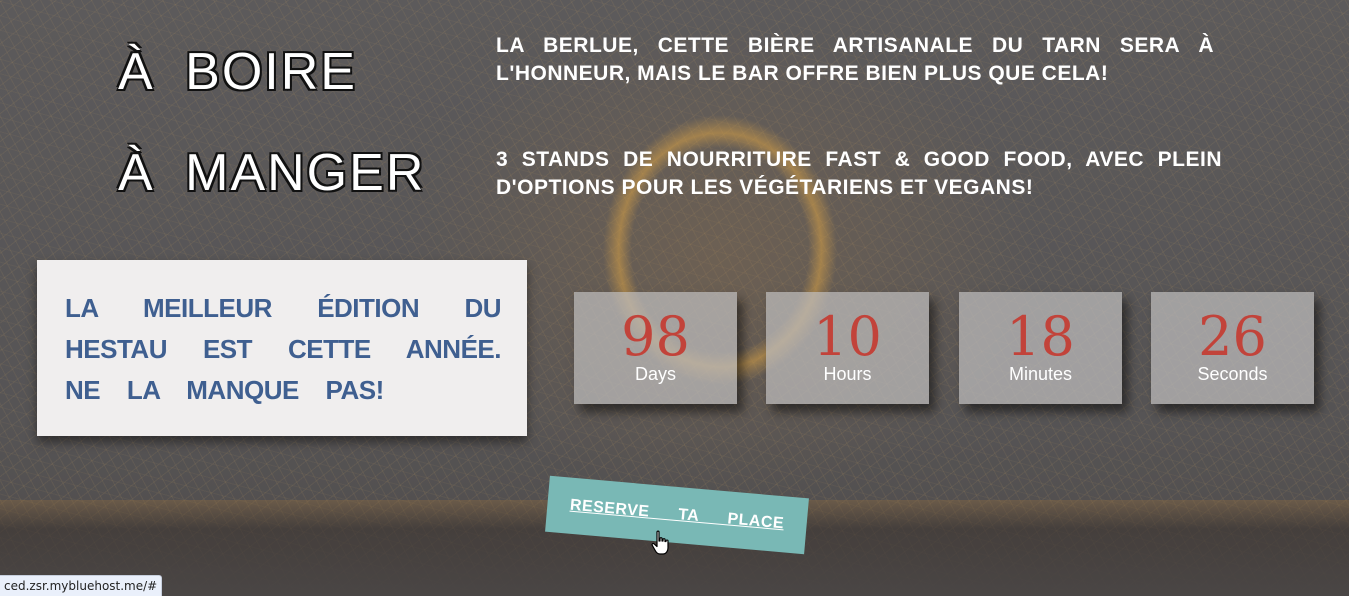 Image resolution: width=1349 pixels, height=596 pixels. Describe the element at coordinates (655, 374) in the screenshot. I see `countdown-days-label: Days` at that location.